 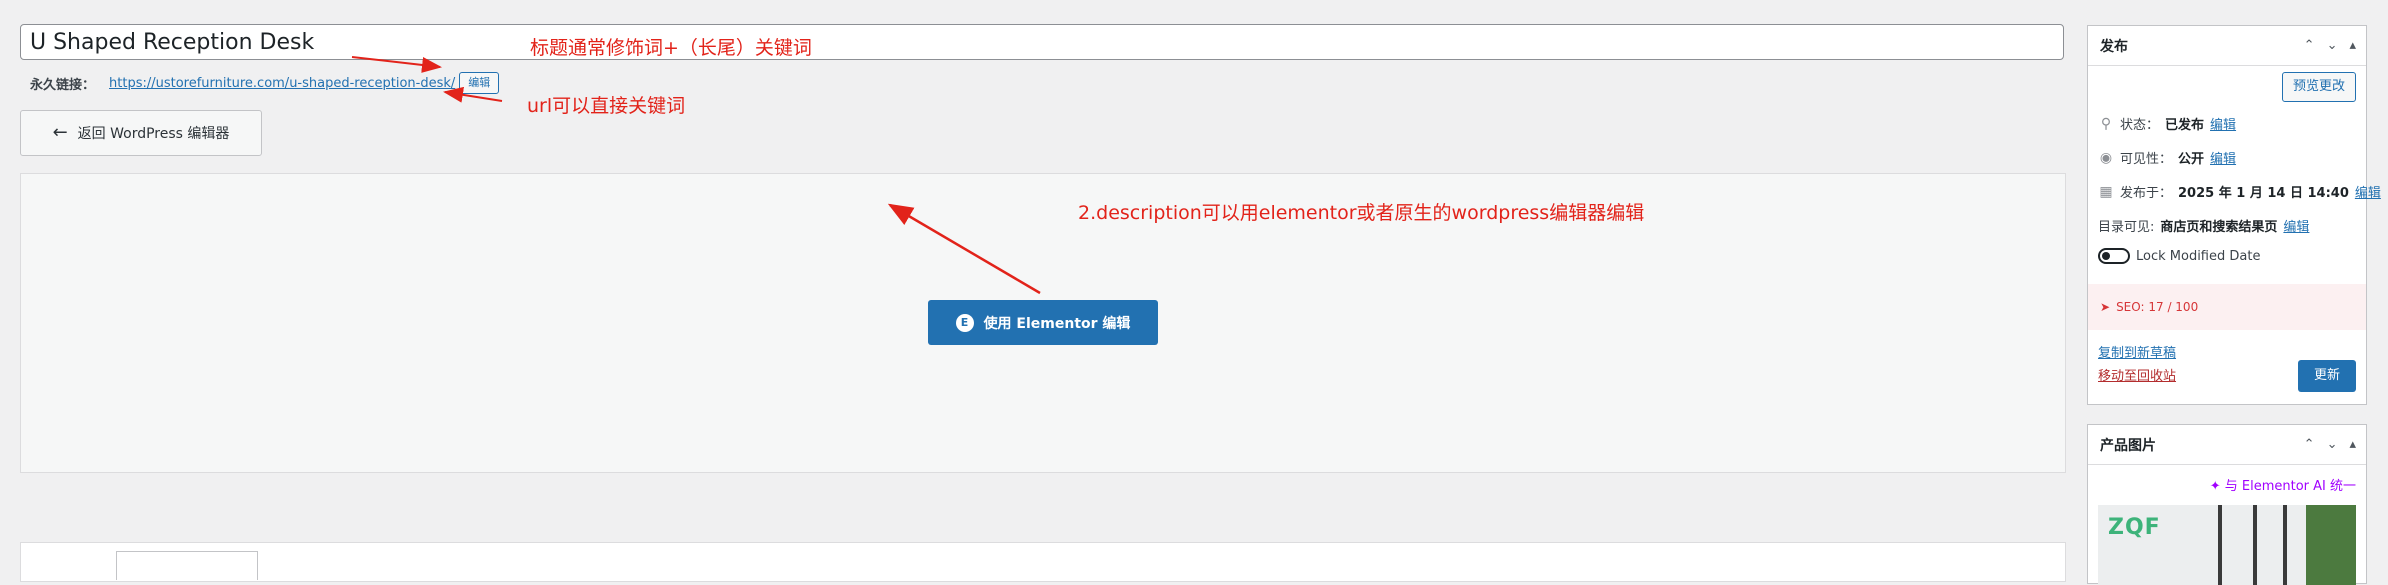 I want to click on back-to-wordpress-editor-button: ← 返回 WordPress 编辑器, so click(x=141, y=133).